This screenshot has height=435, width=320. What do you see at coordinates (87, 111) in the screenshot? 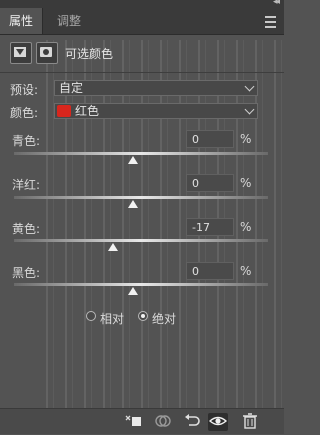
I see `colors-value: 红色` at bounding box center [87, 111].